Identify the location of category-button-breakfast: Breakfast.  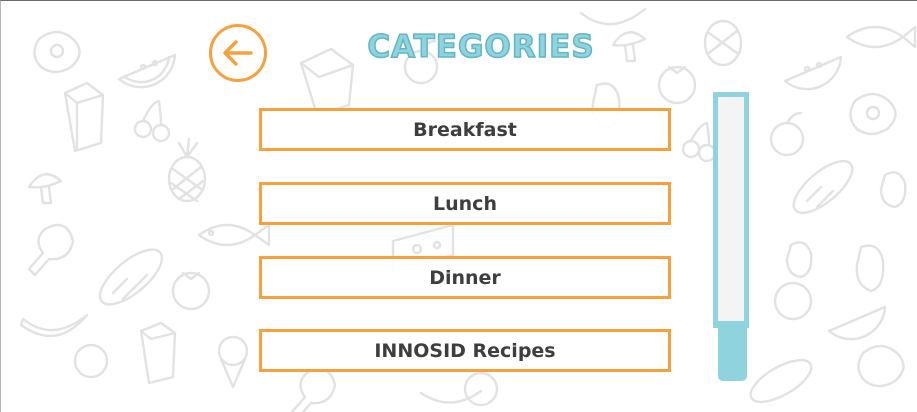
(465, 129).